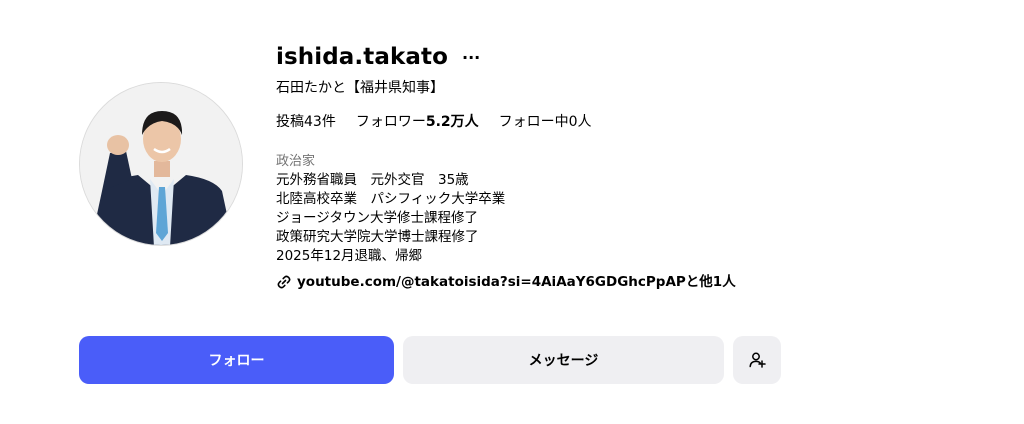 The height and width of the screenshot is (424, 1024). Describe the element at coordinates (563, 360) in the screenshot. I see `message-button: メッセージ` at that location.